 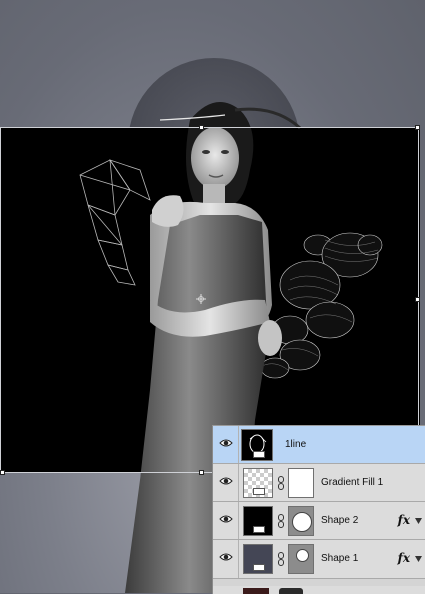 I want to click on layer-name: Gradient Fill 1, so click(x=352, y=483).